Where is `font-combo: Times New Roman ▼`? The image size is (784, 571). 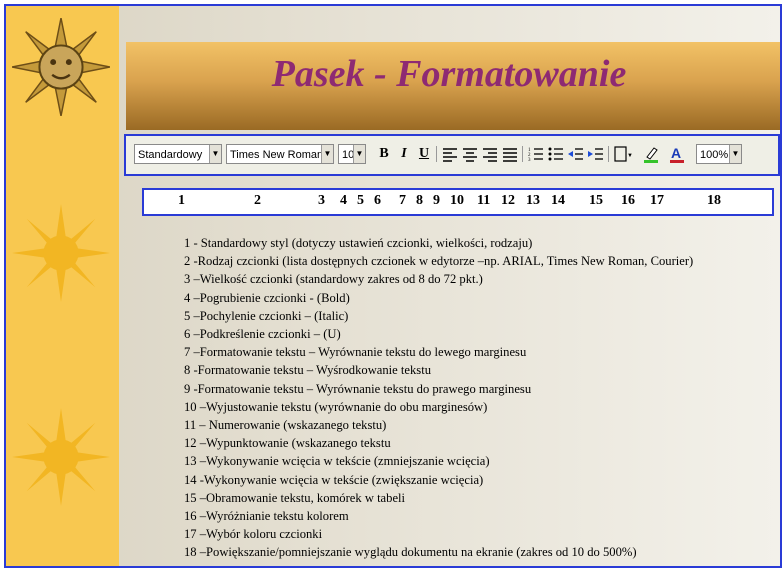
font-combo: Times New Roman ▼ is located at coordinates (280, 154).